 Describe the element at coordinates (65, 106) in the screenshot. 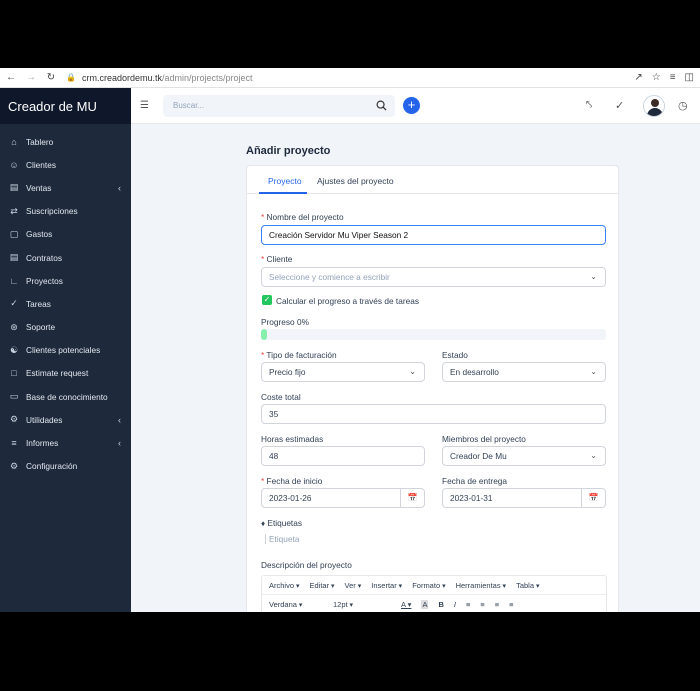

I see `brand-logo: Creador de MU` at that location.